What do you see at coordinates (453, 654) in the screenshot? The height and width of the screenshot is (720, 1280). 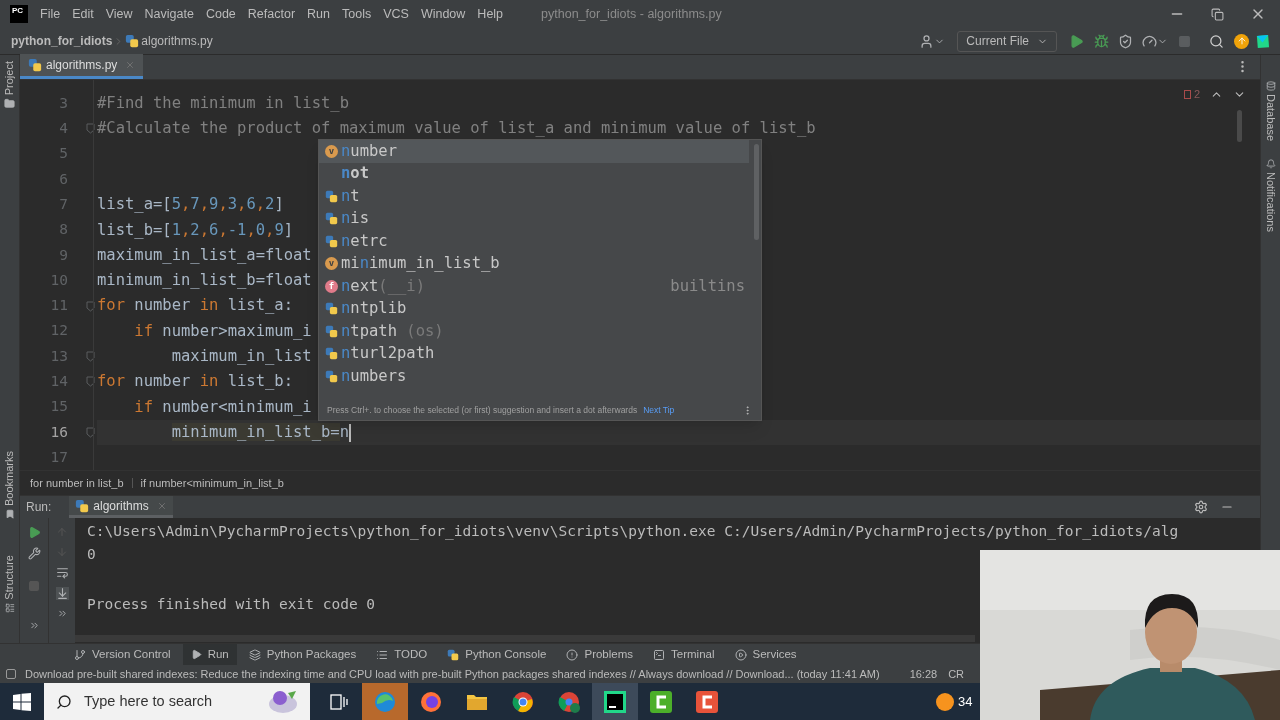 I see `python-icon` at bounding box center [453, 654].